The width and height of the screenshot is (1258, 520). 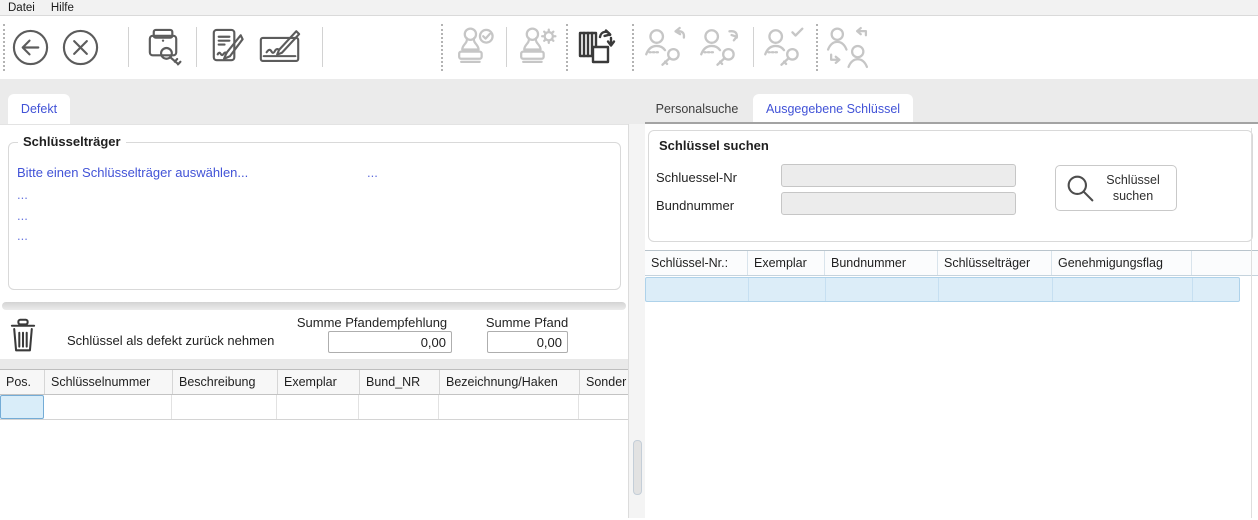 I want to click on key-return-button, so click(x=664, y=47).